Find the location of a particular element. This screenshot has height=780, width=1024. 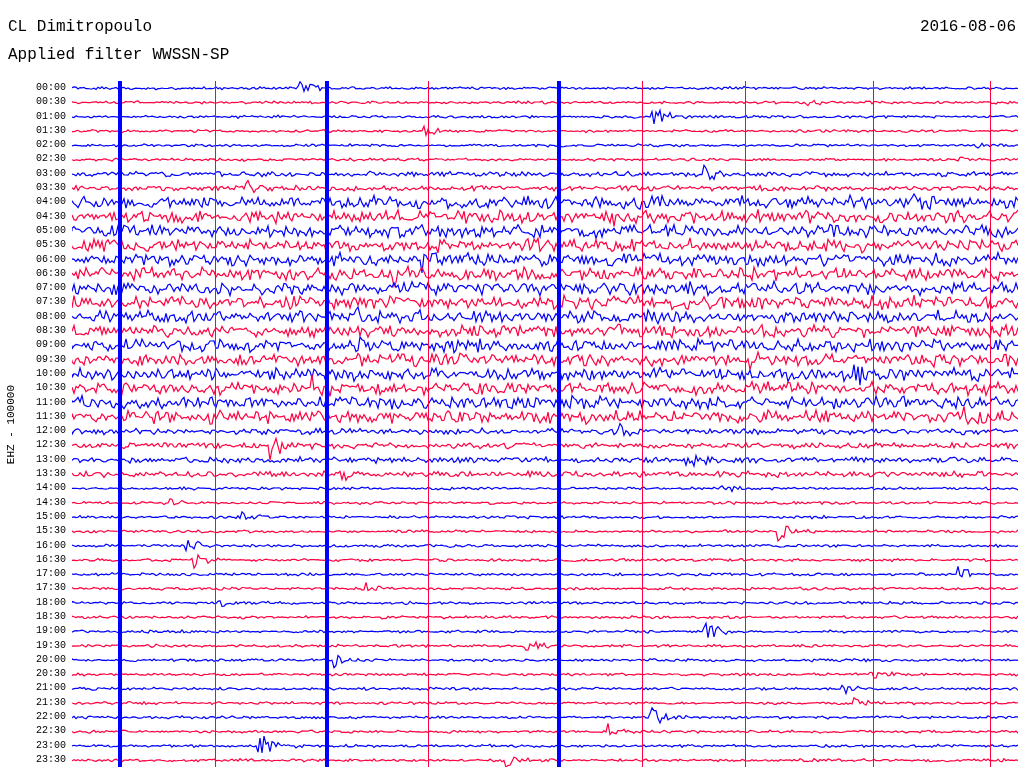

time-label: 05:30 is located at coordinates (51, 245).